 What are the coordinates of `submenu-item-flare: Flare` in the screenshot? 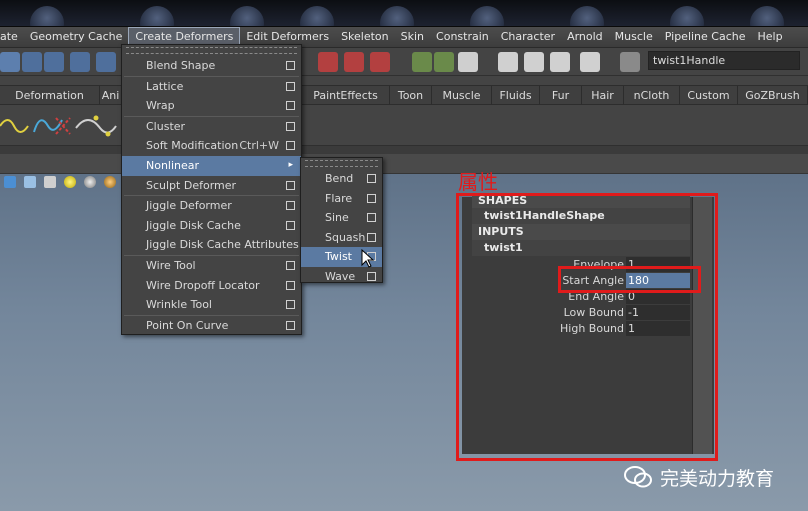 It's located at (341, 199).